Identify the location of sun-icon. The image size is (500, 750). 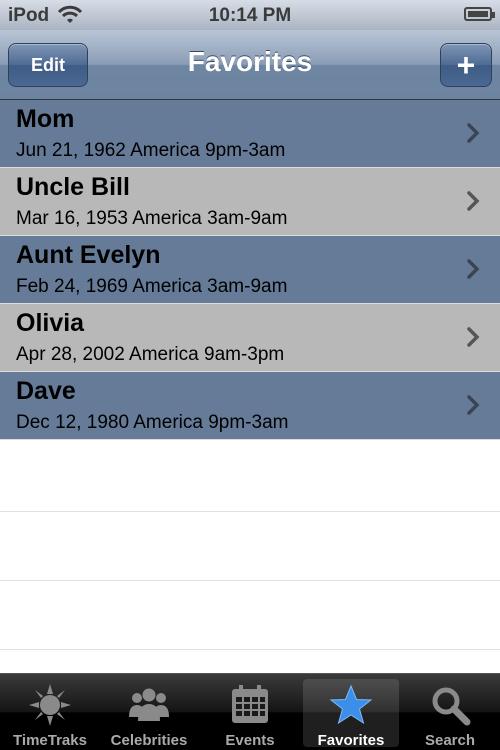
(50, 705).